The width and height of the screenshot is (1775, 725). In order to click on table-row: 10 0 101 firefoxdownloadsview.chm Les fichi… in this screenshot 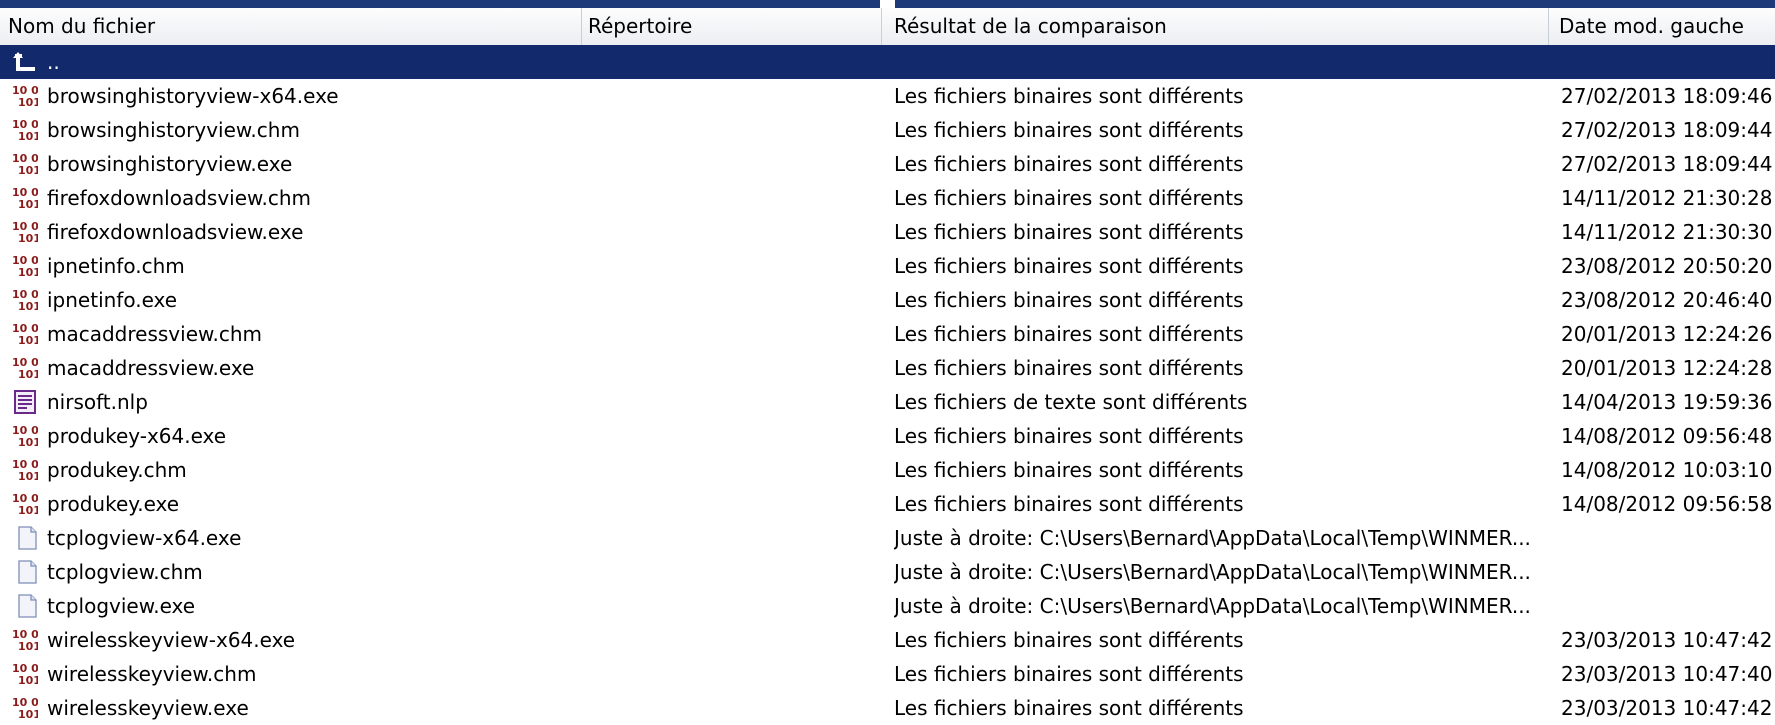, I will do `click(887, 198)`.